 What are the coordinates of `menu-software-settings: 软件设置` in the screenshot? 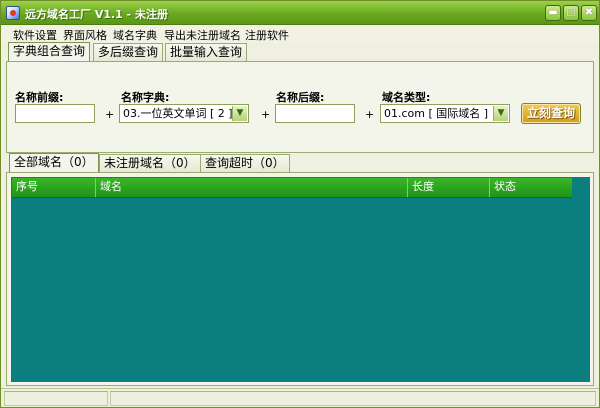 It's located at (35, 35).